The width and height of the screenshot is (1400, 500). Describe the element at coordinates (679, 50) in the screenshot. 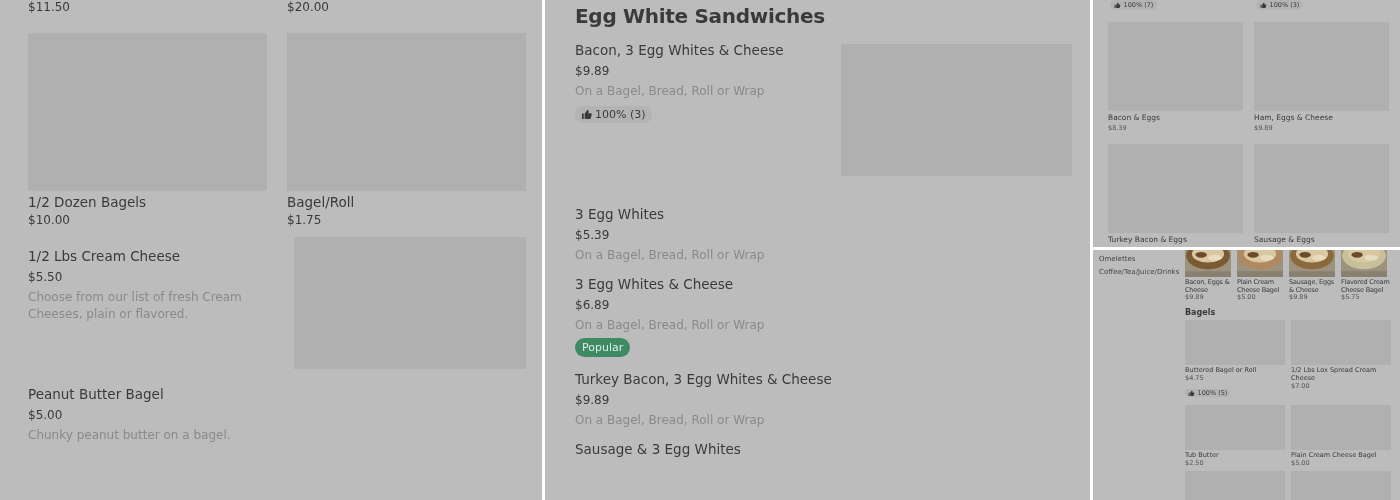

I see `item-name: Bacon, 3 Egg Whites & Cheese` at that location.